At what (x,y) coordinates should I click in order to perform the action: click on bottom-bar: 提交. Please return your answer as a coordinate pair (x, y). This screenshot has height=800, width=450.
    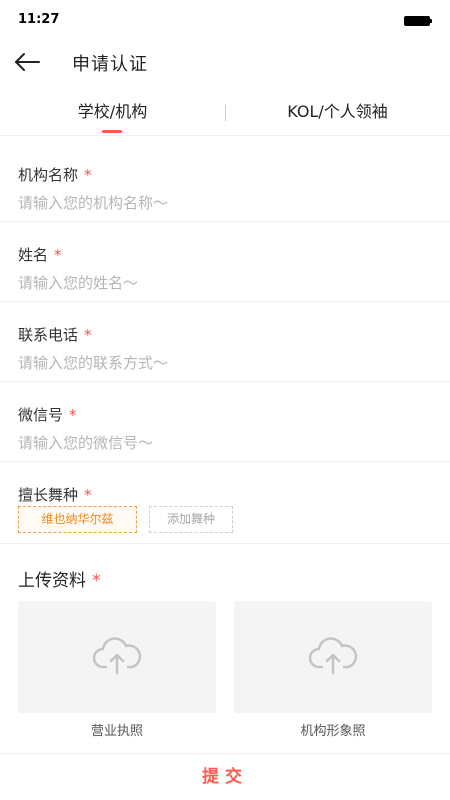
    Looking at the image, I should click on (225, 776).